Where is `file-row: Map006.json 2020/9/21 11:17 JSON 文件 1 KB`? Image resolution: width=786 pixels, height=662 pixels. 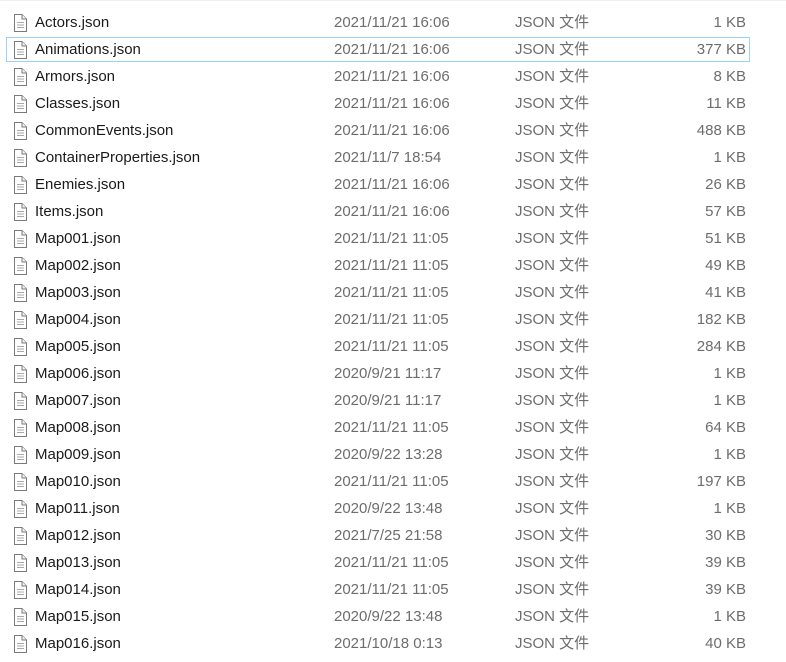
file-row: Map006.json 2020/9/21 11:17 JSON 文件 1 KB is located at coordinates (378, 373).